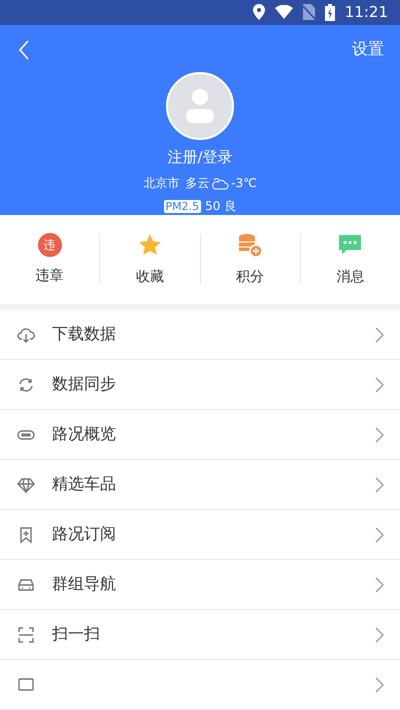 Image resolution: width=400 pixels, height=710 pixels. What do you see at coordinates (150, 277) in the screenshot?
I see `shortcut-label: 收藏` at bounding box center [150, 277].